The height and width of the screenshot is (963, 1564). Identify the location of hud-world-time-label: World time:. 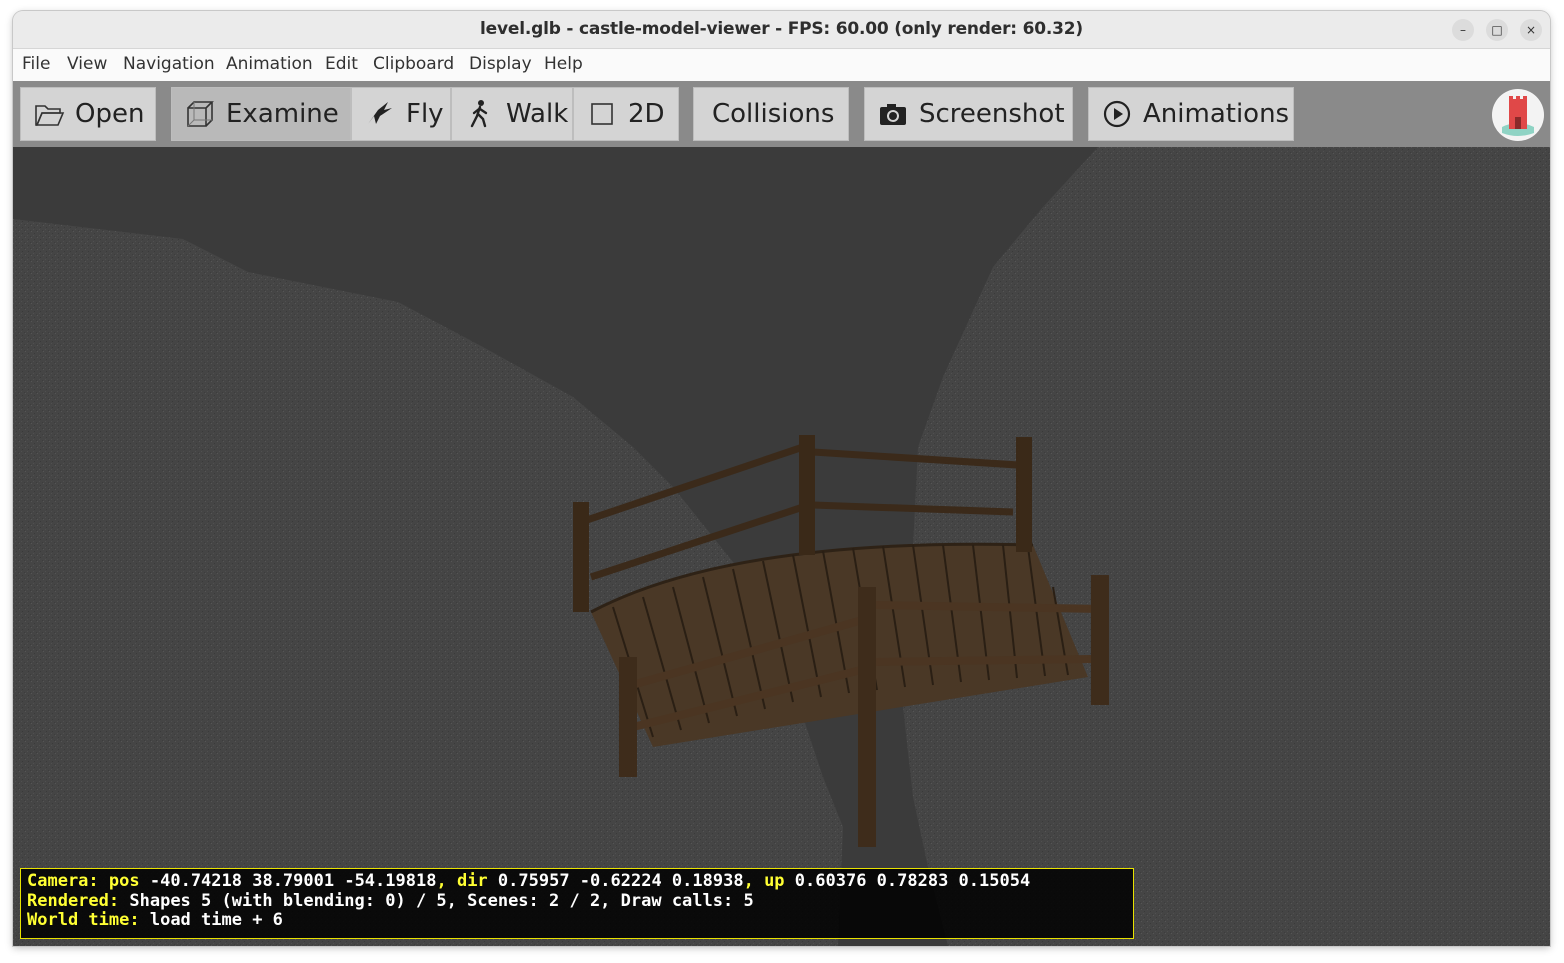
(83, 920).